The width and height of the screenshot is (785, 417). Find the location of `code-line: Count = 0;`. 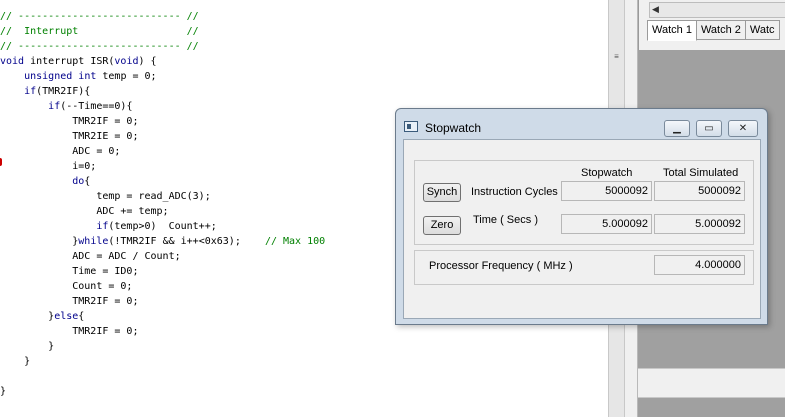

code-line: Count = 0; is located at coordinates (162, 286).